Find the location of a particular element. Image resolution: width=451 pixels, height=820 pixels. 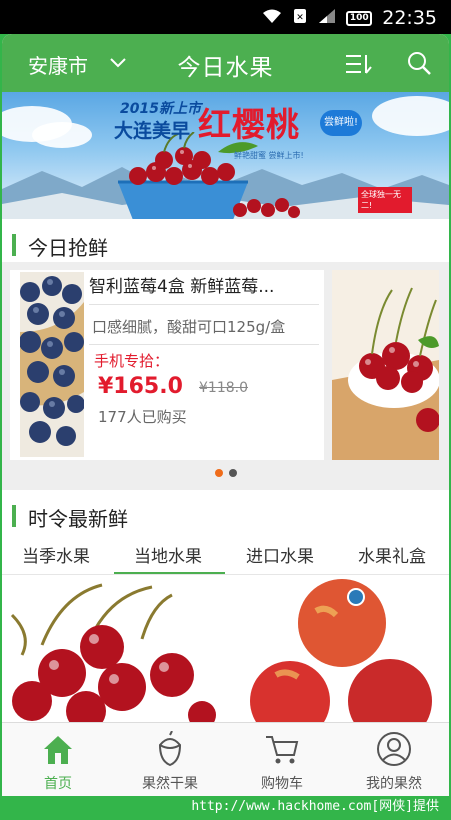

watermark-text: http://www.hackhome.com[网侠]提供 is located at coordinates (225, 808).